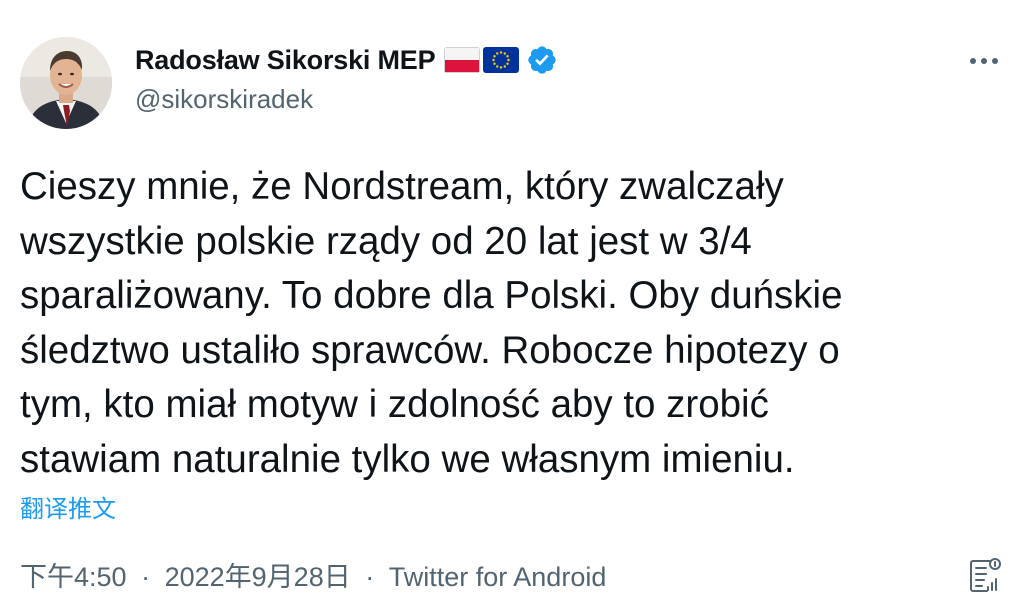 The image size is (1019, 601). What do you see at coordinates (462, 60) in the screenshot?
I see `poland-flag-icon` at bounding box center [462, 60].